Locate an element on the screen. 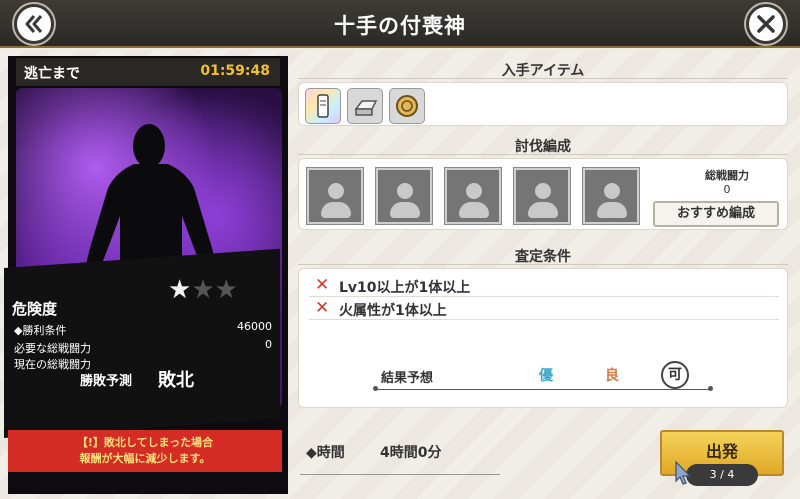  team-section-title: 討伐編成 is located at coordinates (543, 147).